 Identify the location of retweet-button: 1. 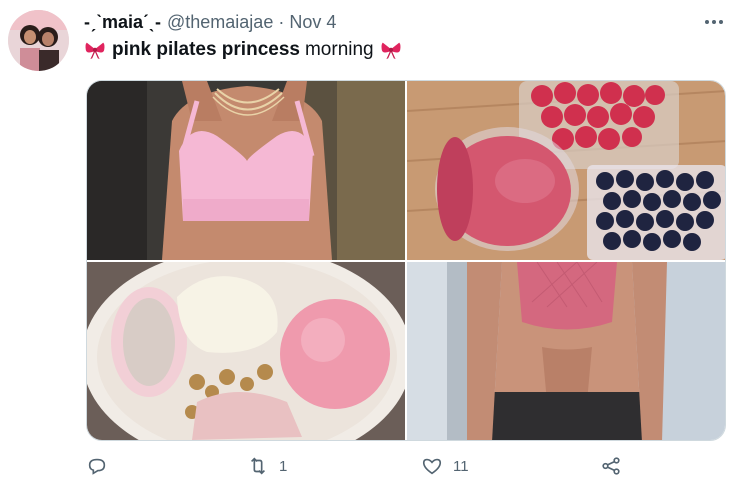
(267, 466).